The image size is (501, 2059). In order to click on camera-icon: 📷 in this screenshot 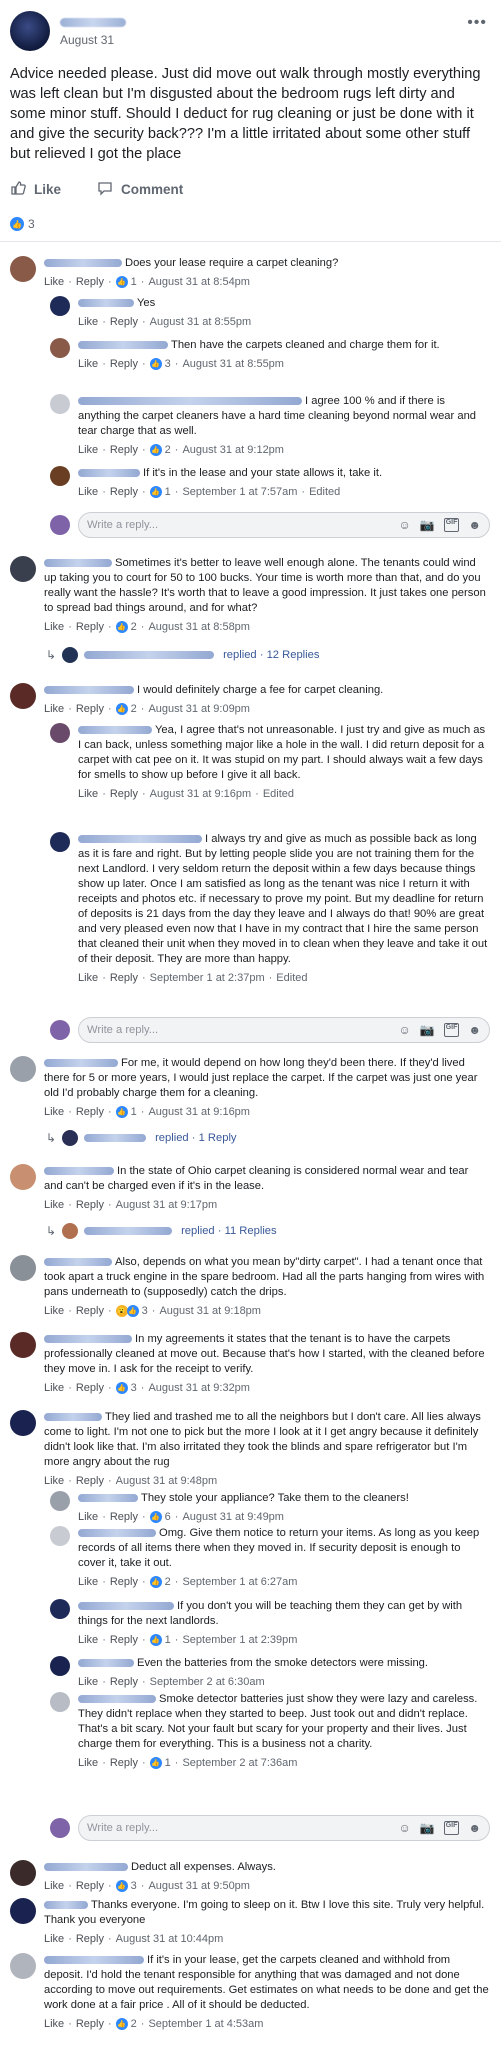, I will do `click(427, 1828)`.